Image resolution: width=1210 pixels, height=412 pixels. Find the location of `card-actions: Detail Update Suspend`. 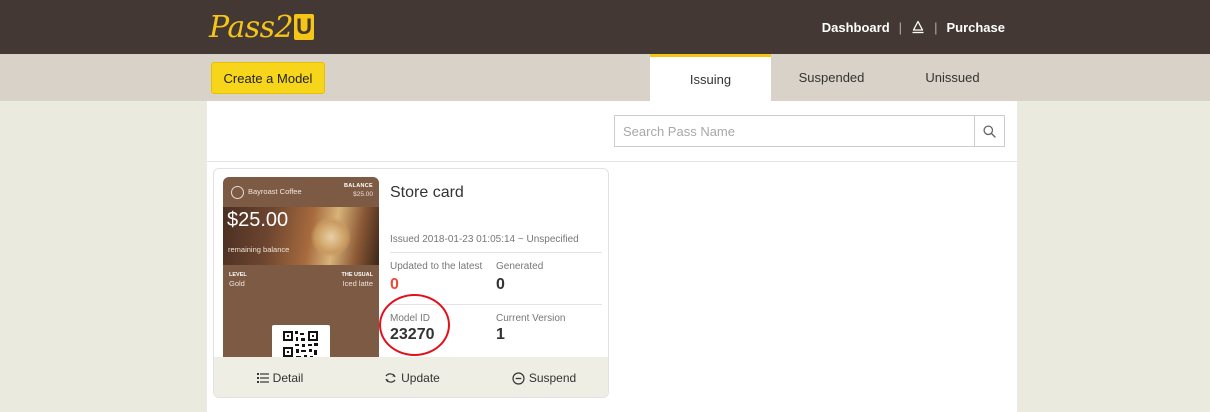

card-actions: Detail Update Suspend is located at coordinates (411, 377).